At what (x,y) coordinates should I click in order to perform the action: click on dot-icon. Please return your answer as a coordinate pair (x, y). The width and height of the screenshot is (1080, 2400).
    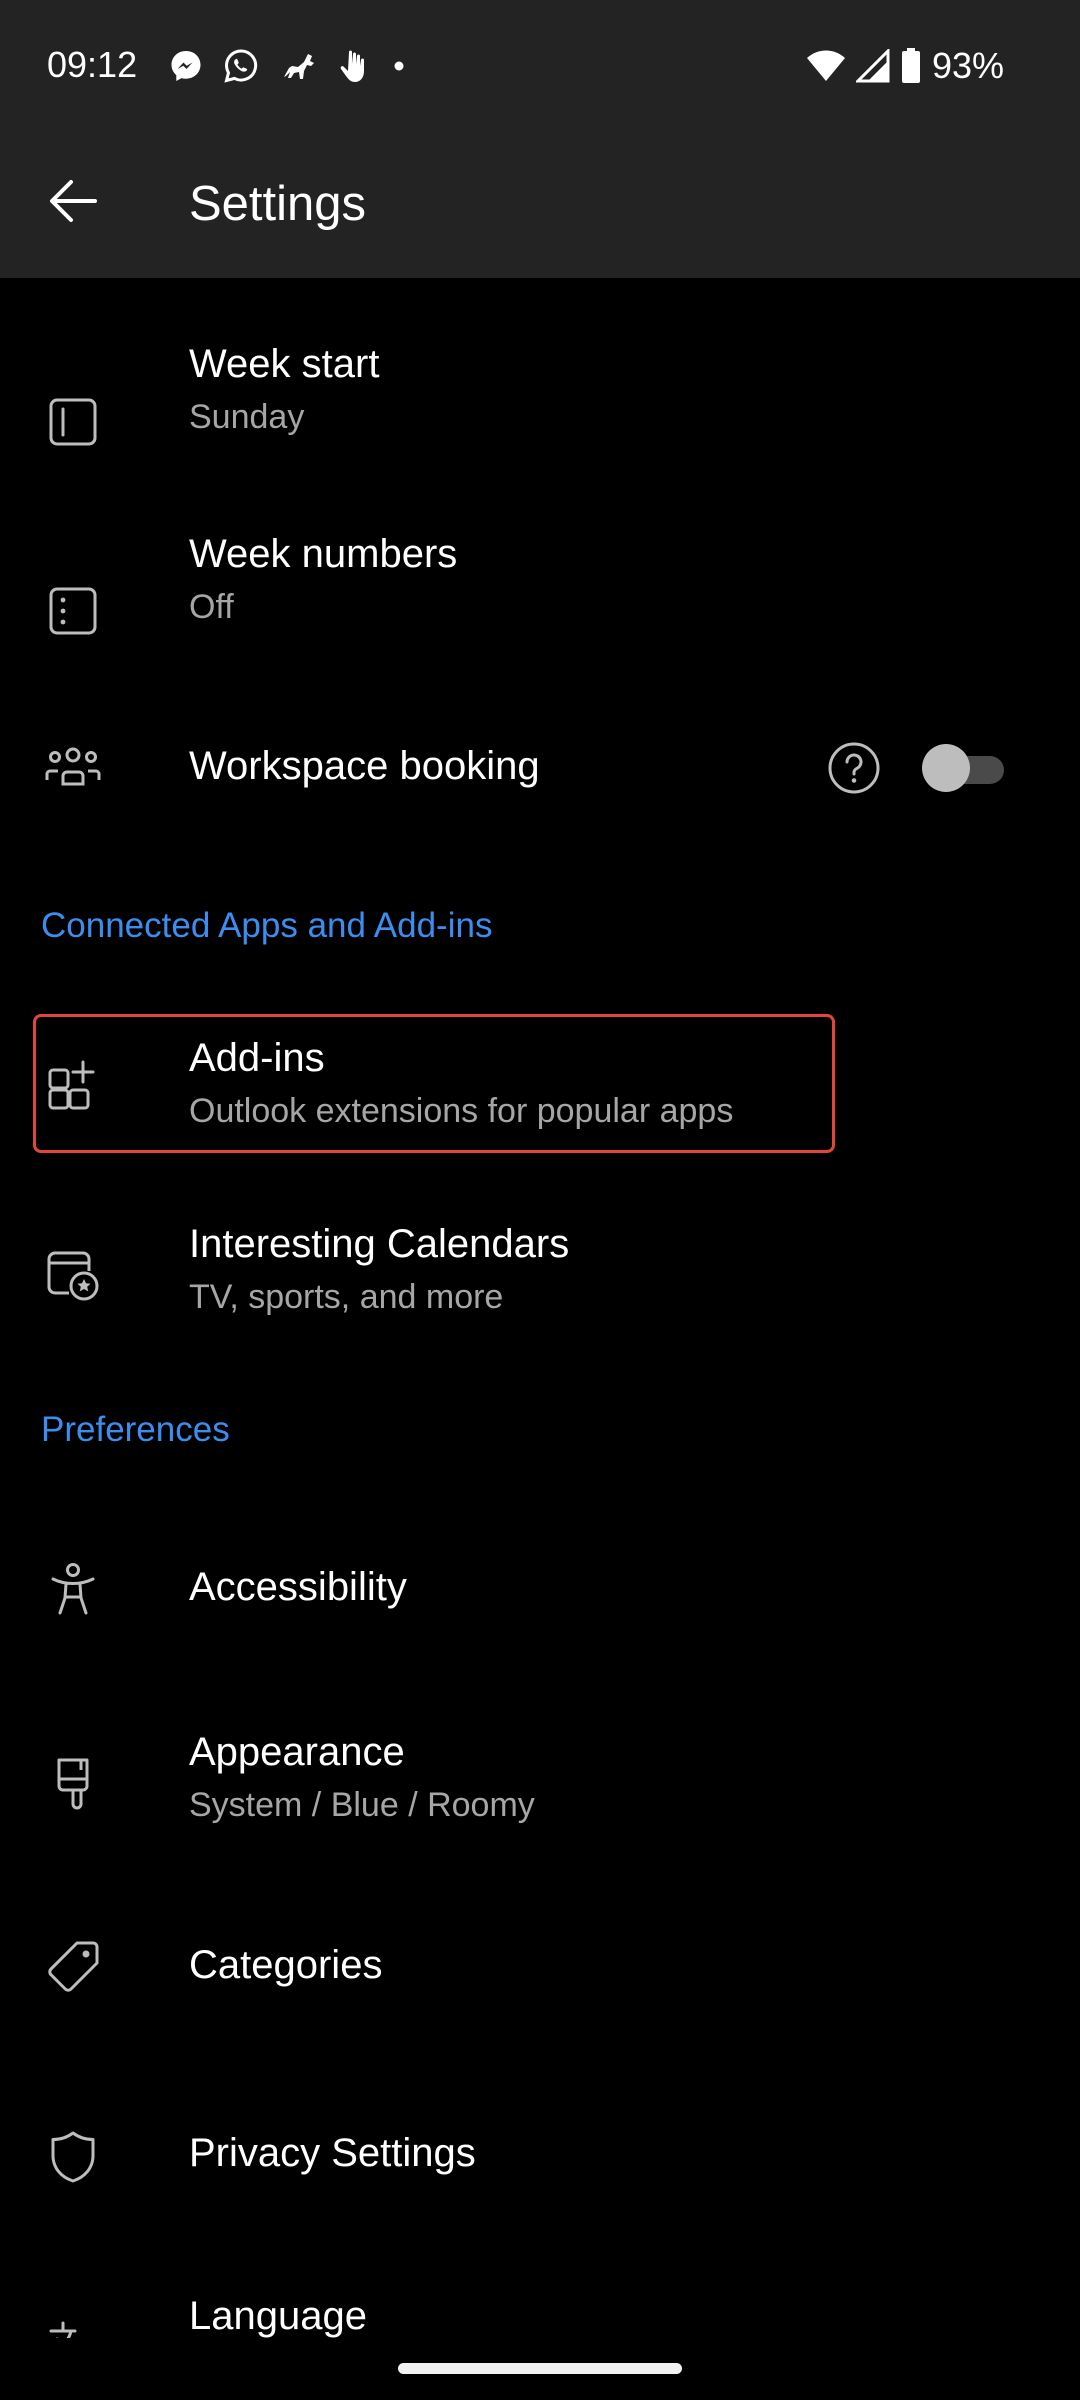
    Looking at the image, I should click on (399, 66).